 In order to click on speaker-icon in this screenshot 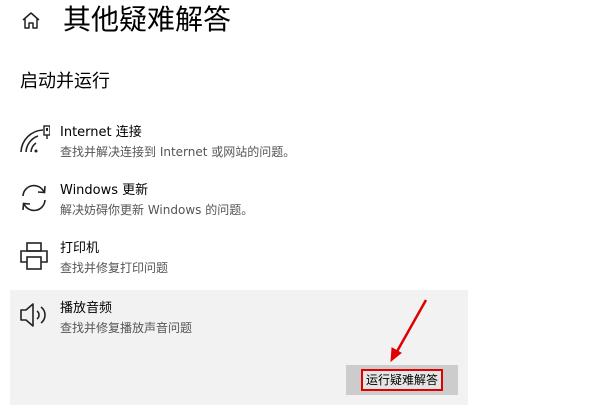, I will do `click(33, 315)`.